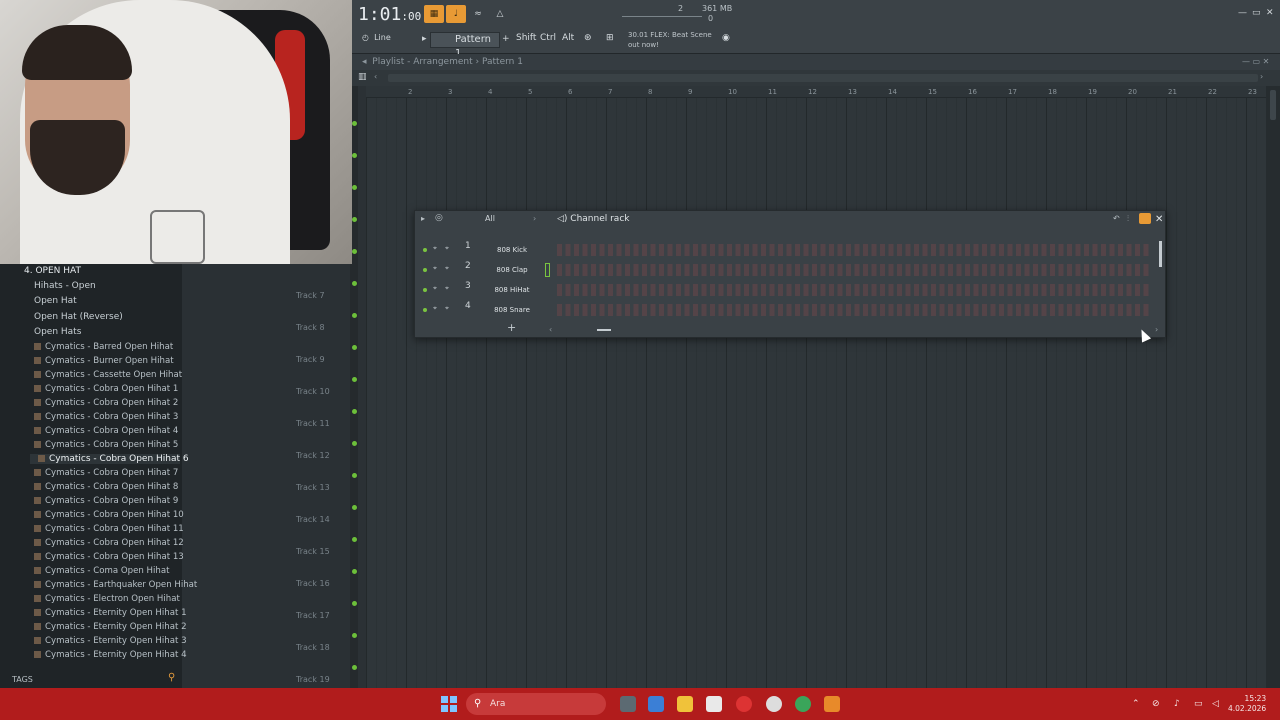 Image resolution: width=1280 pixels, height=720 pixels. What do you see at coordinates (662, 11) in the screenshot?
I see `master-volume-slider` at bounding box center [662, 11].